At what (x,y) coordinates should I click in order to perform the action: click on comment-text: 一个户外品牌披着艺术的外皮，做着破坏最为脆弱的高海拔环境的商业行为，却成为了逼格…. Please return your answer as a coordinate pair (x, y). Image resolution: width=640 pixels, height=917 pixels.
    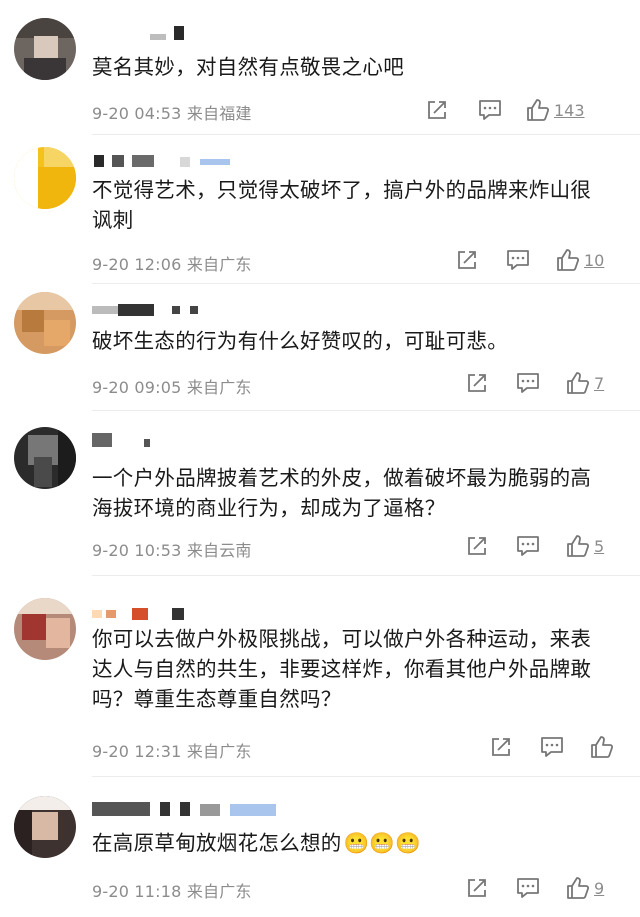
    Looking at the image, I should click on (342, 493).